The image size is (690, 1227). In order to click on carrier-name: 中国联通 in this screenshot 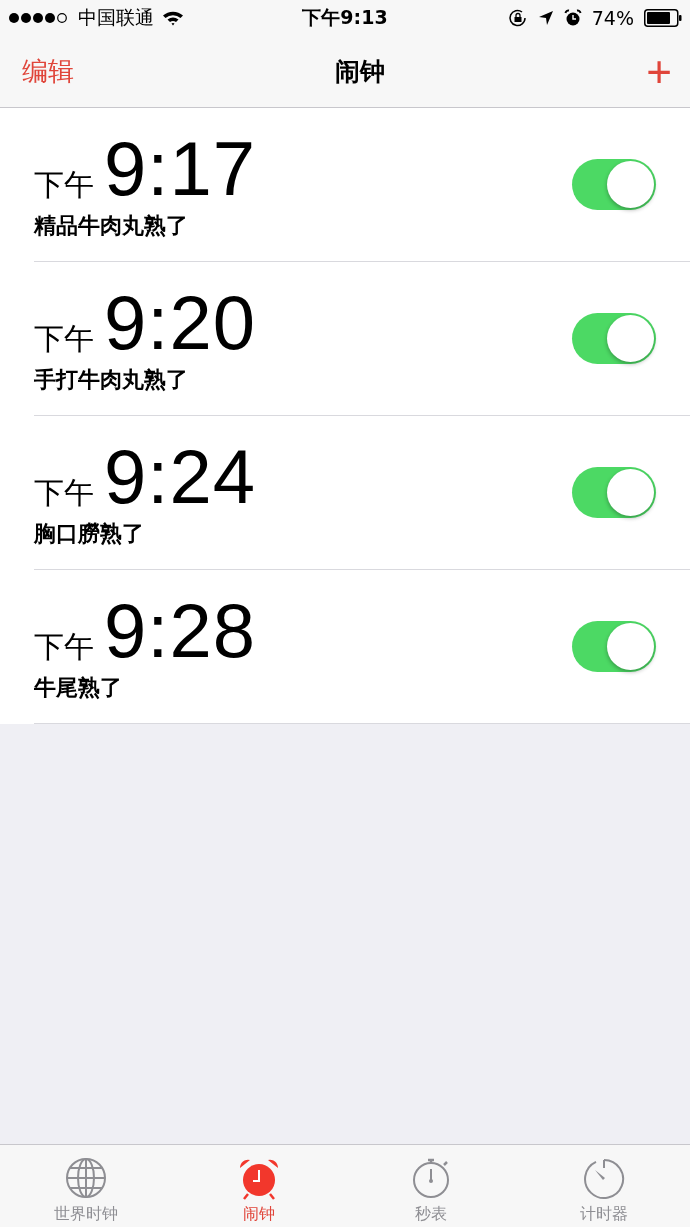, I will do `click(116, 17)`.